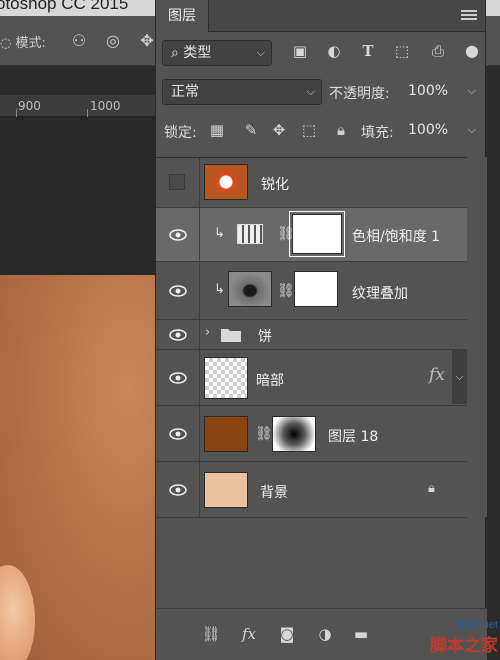  Describe the element at coordinates (431, 488) in the screenshot. I see `lock-icon: 🔒︎` at that location.